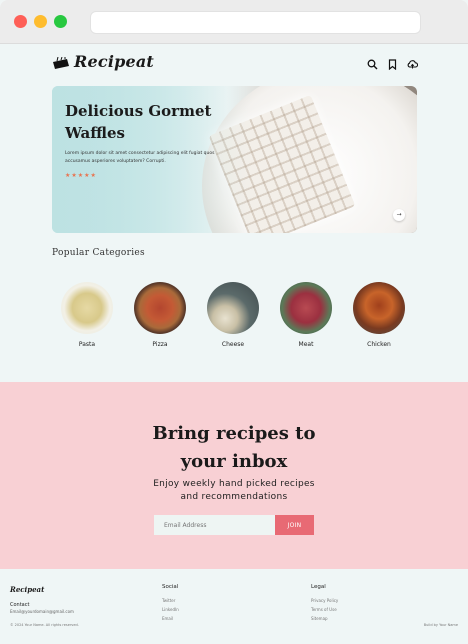 This screenshot has height=644, width=468. What do you see at coordinates (234, 484) in the screenshot?
I see `newsletter-subtitle-line1: Enjoy weekly hand picked recipes` at bounding box center [234, 484].